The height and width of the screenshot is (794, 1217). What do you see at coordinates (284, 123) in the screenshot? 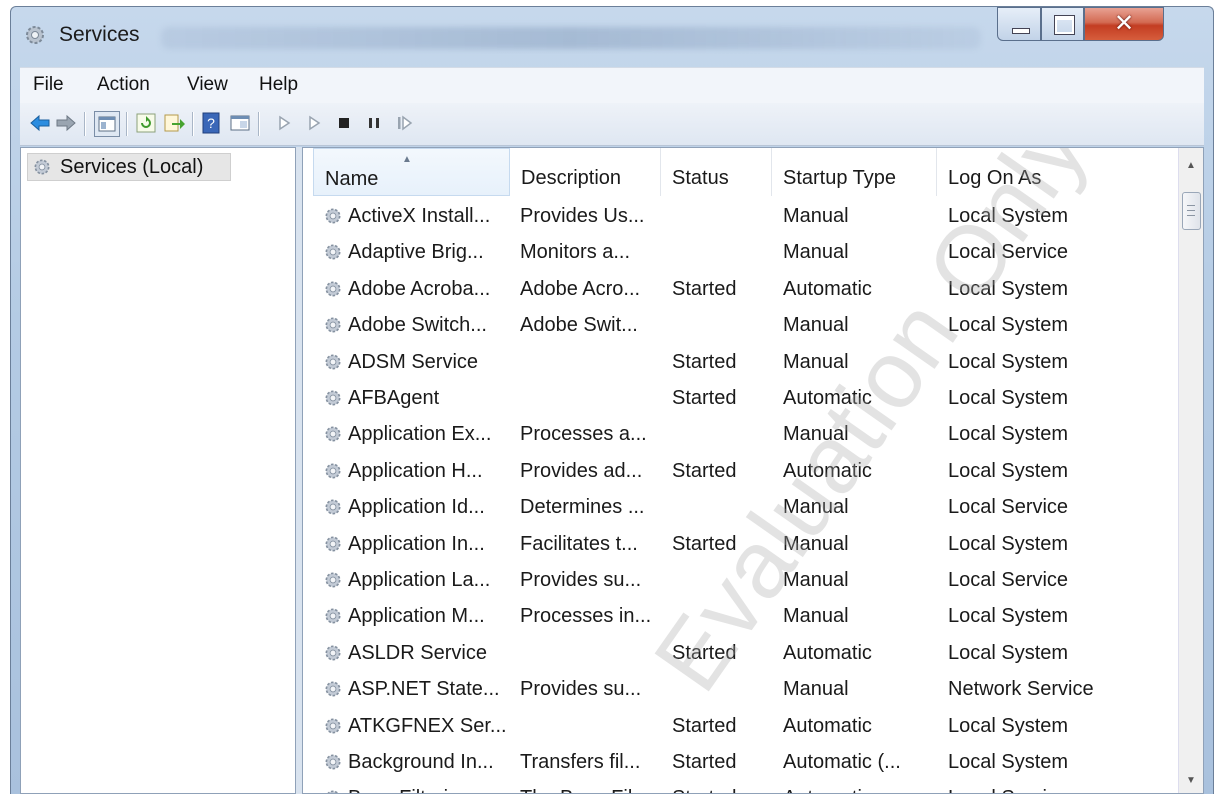
I see `start-service-icon` at bounding box center [284, 123].